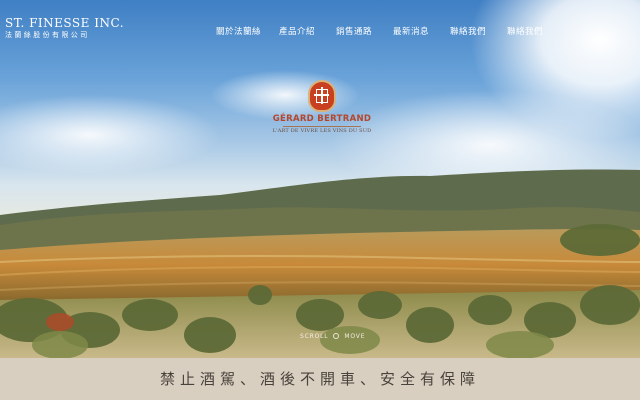 This screenshot has width=640, height=400. Describe the element at coordinates (322, 126) in the screenshot. I see `logo-divider` at that location.